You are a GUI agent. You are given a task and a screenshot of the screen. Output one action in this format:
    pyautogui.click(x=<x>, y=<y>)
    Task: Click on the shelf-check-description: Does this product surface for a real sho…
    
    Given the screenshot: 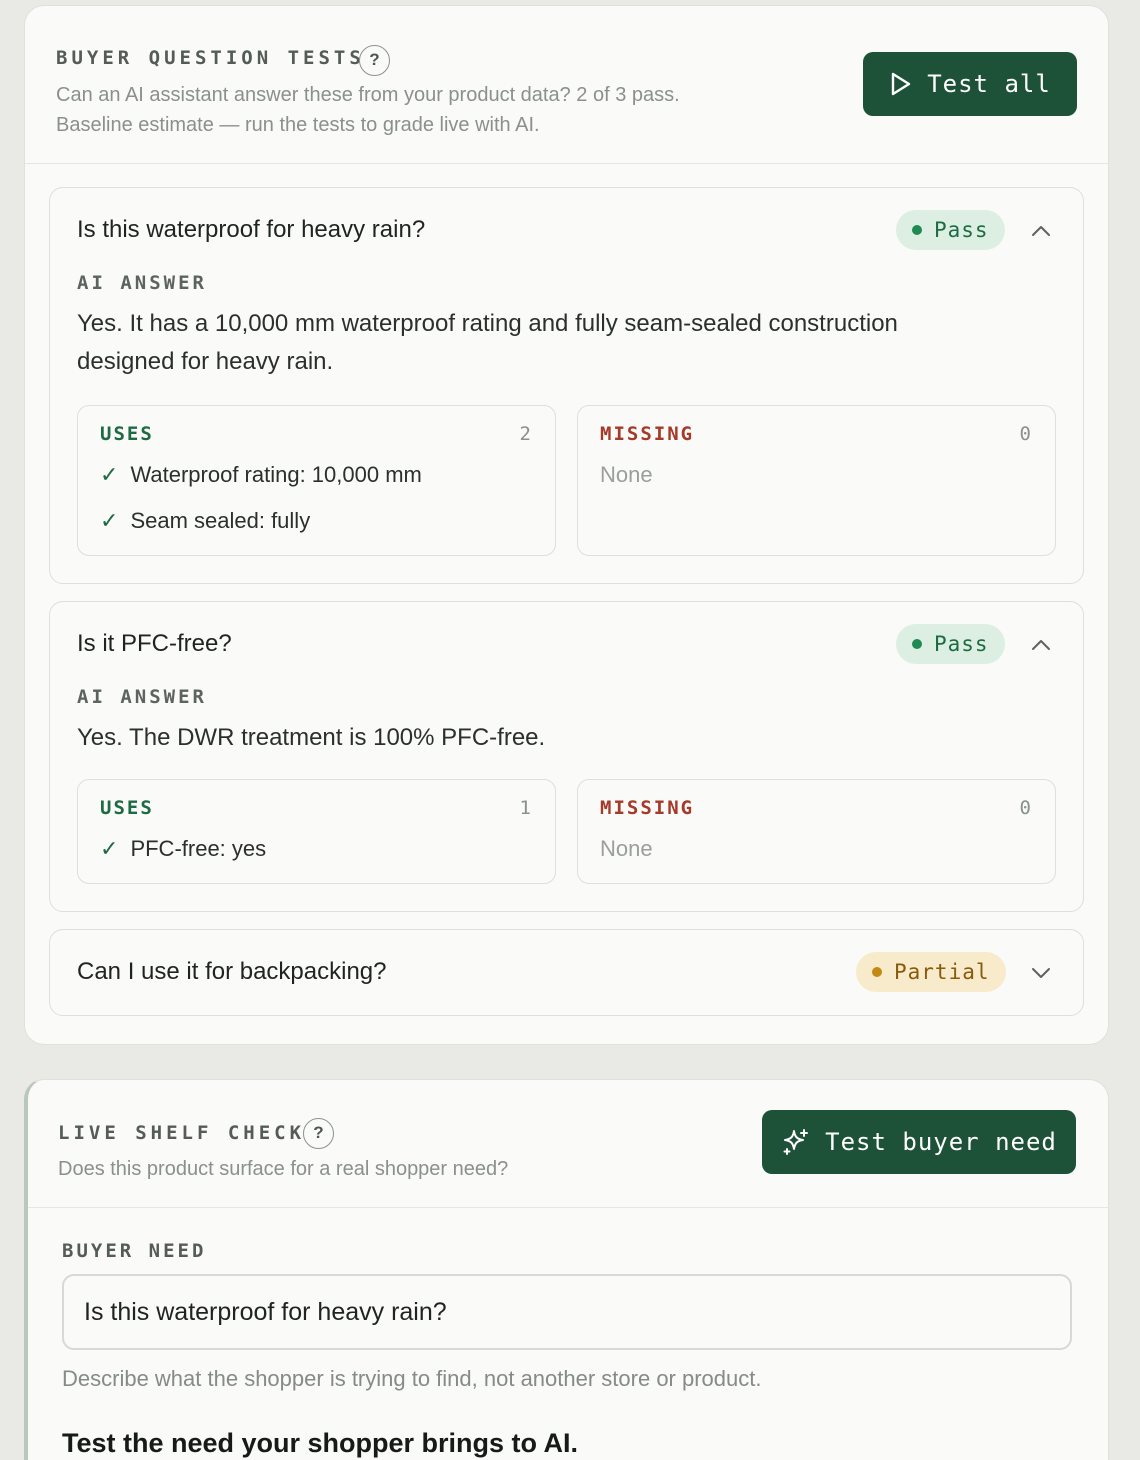 What is the action you would take?
    pyautogui.click(x=283, y=1169)
    